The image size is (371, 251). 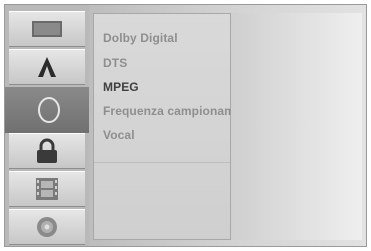 I want to click on disc-icon, so click(x=47, y=29).